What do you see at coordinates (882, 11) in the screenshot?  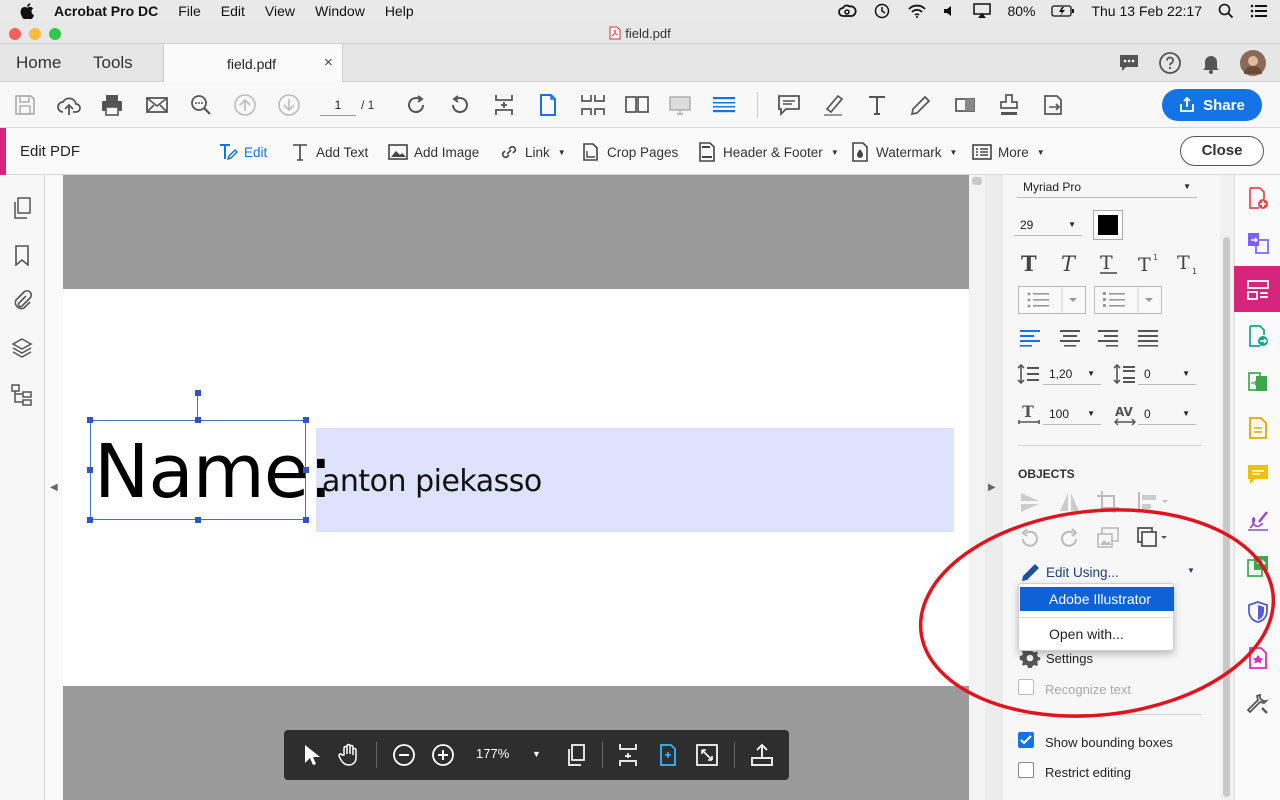 I see `time-machine-icon` at bounding box center [882, 11].